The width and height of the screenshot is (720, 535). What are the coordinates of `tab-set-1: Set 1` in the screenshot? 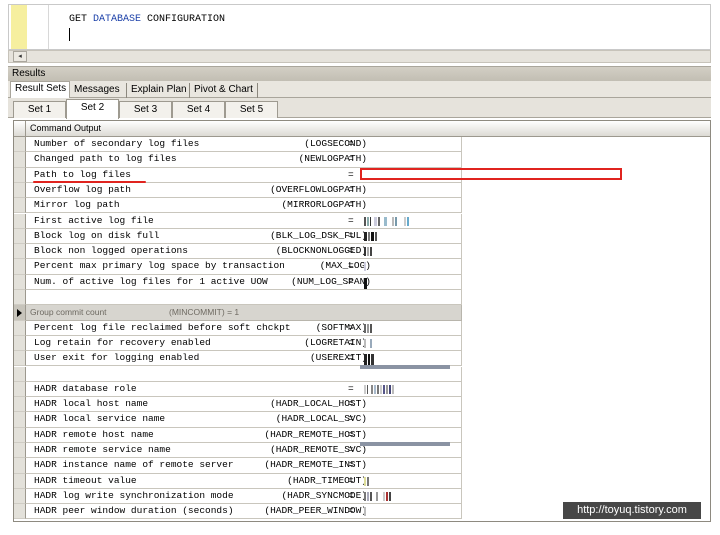 It's located at (39, 109).